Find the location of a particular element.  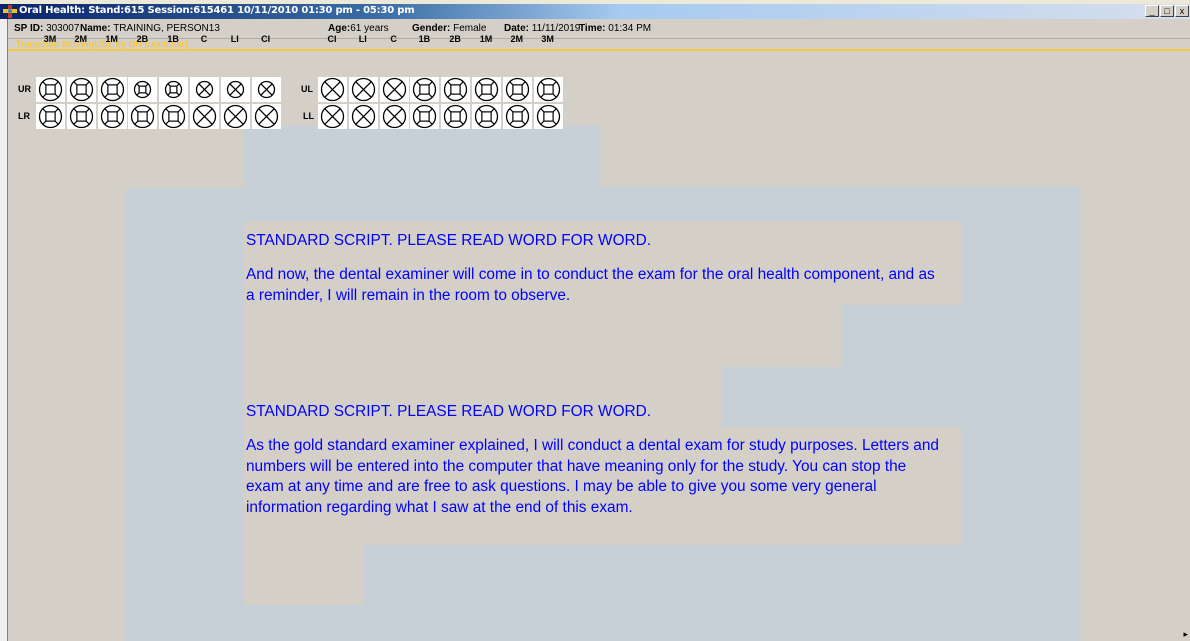

minimize-button: _ is located at coordinates (1152, 11).